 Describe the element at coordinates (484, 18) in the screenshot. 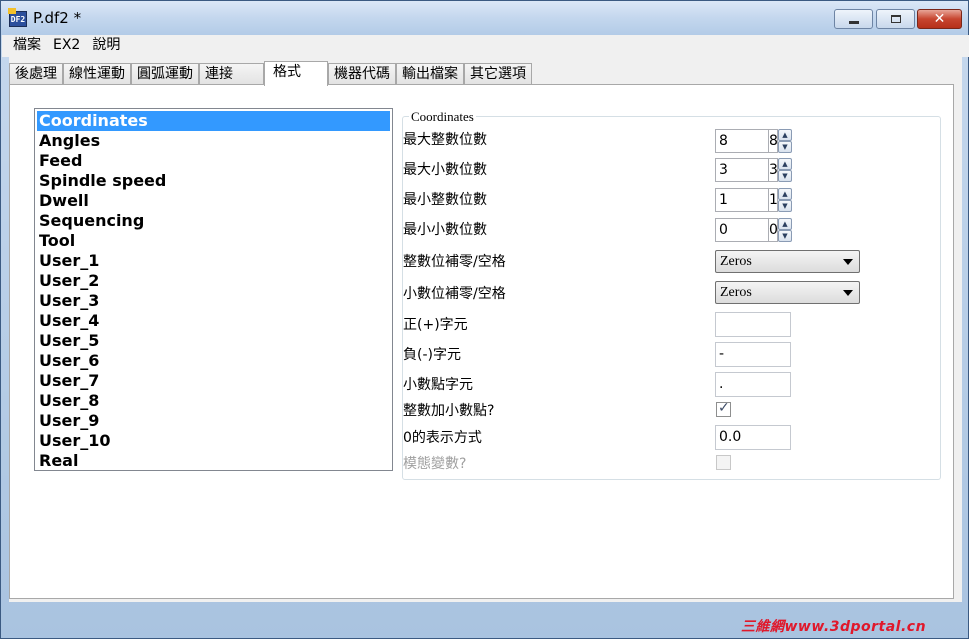

I see `title-bar: DF2 P.df2 * ✕` at that location.